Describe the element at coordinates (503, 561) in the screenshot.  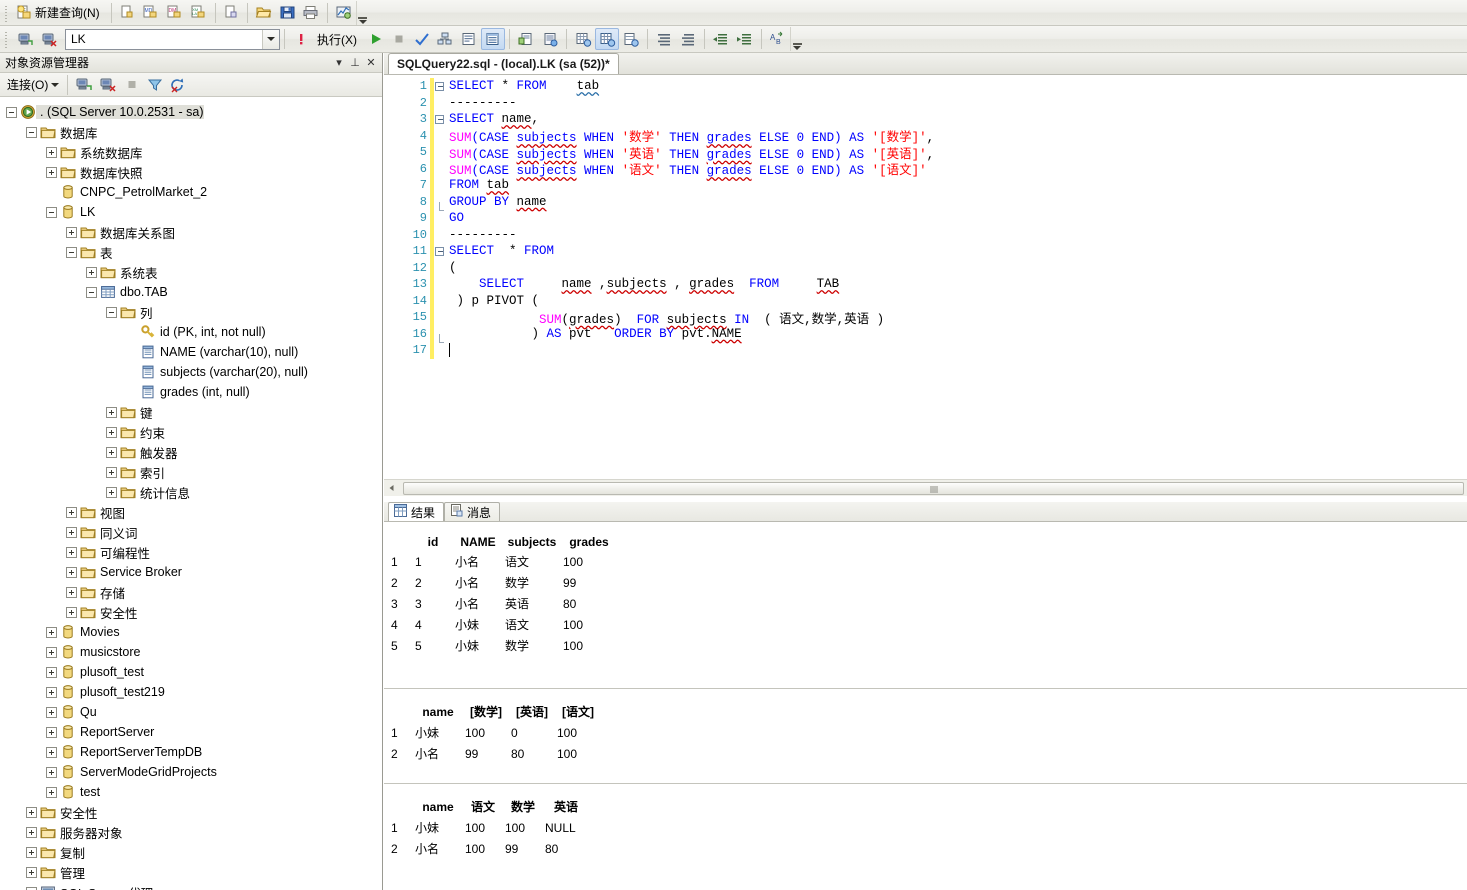
I see `grid-row: 1 1 小名 语文 100` at that location.